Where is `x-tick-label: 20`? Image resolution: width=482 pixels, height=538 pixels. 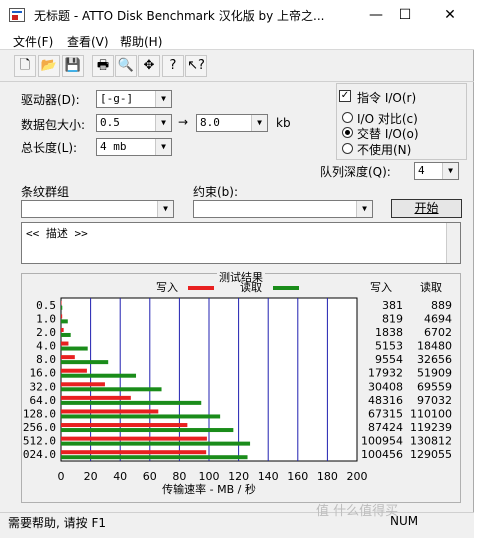
x-tick-label: 20 is located at coordinates (91, 476).